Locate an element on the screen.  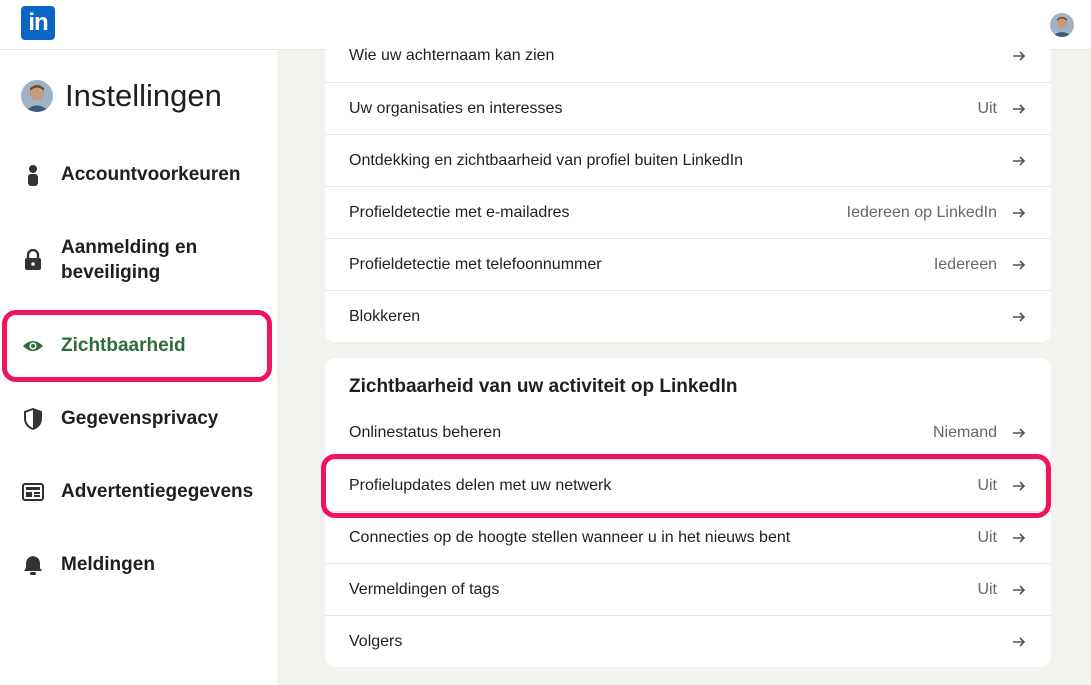
setting-label: Profieldetectie met telefoonnummer is located at coordinates (475, 264).